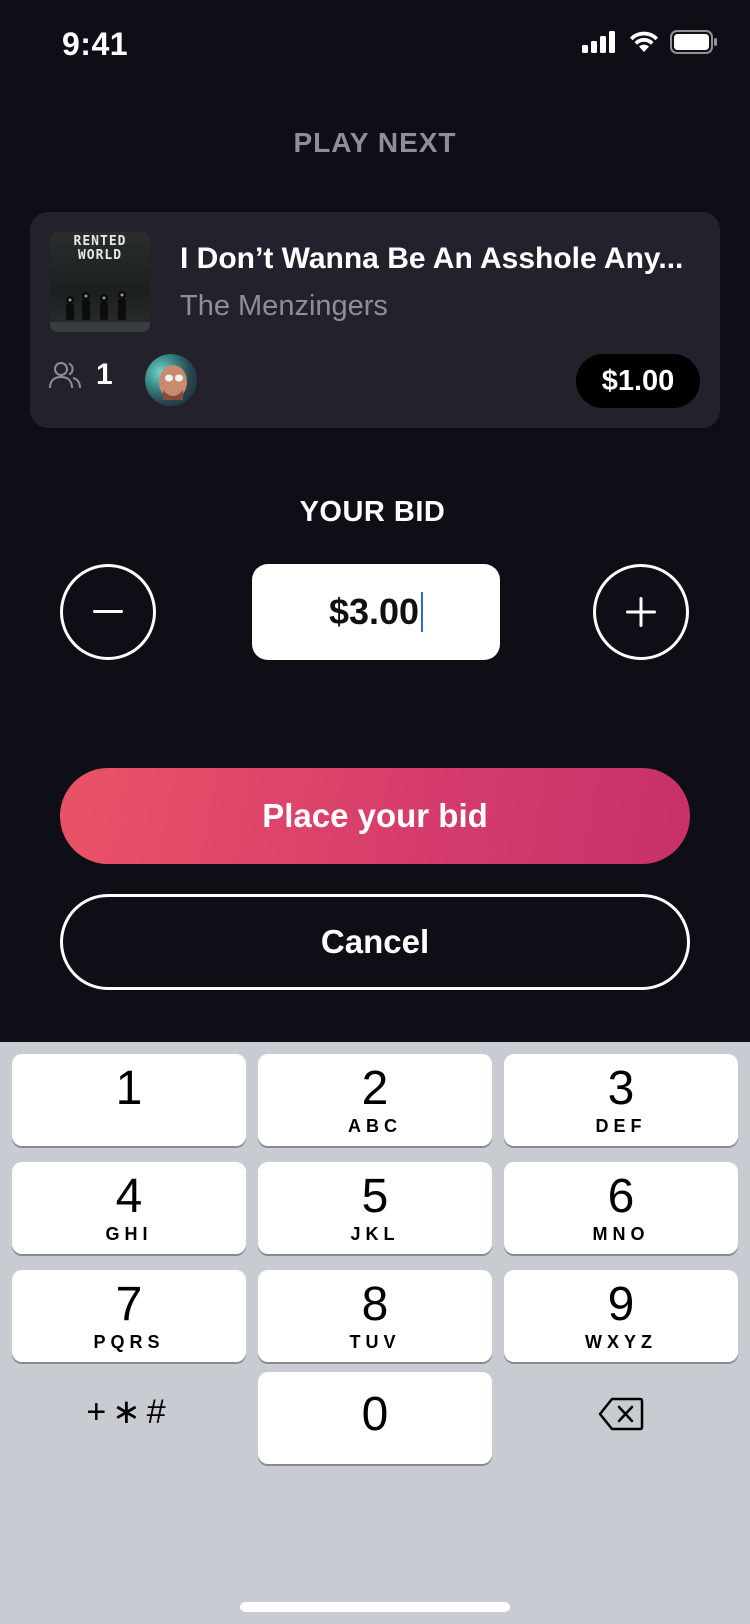 Image resolution: width=750 pixels, height=1624 pixels. I want to click on bid-amount-value: $3.00, so click(374, 611).